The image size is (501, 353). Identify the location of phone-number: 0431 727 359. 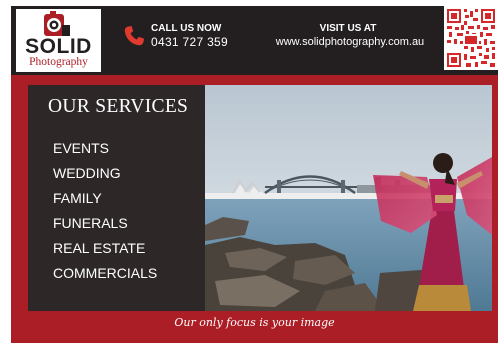
(189, 42).